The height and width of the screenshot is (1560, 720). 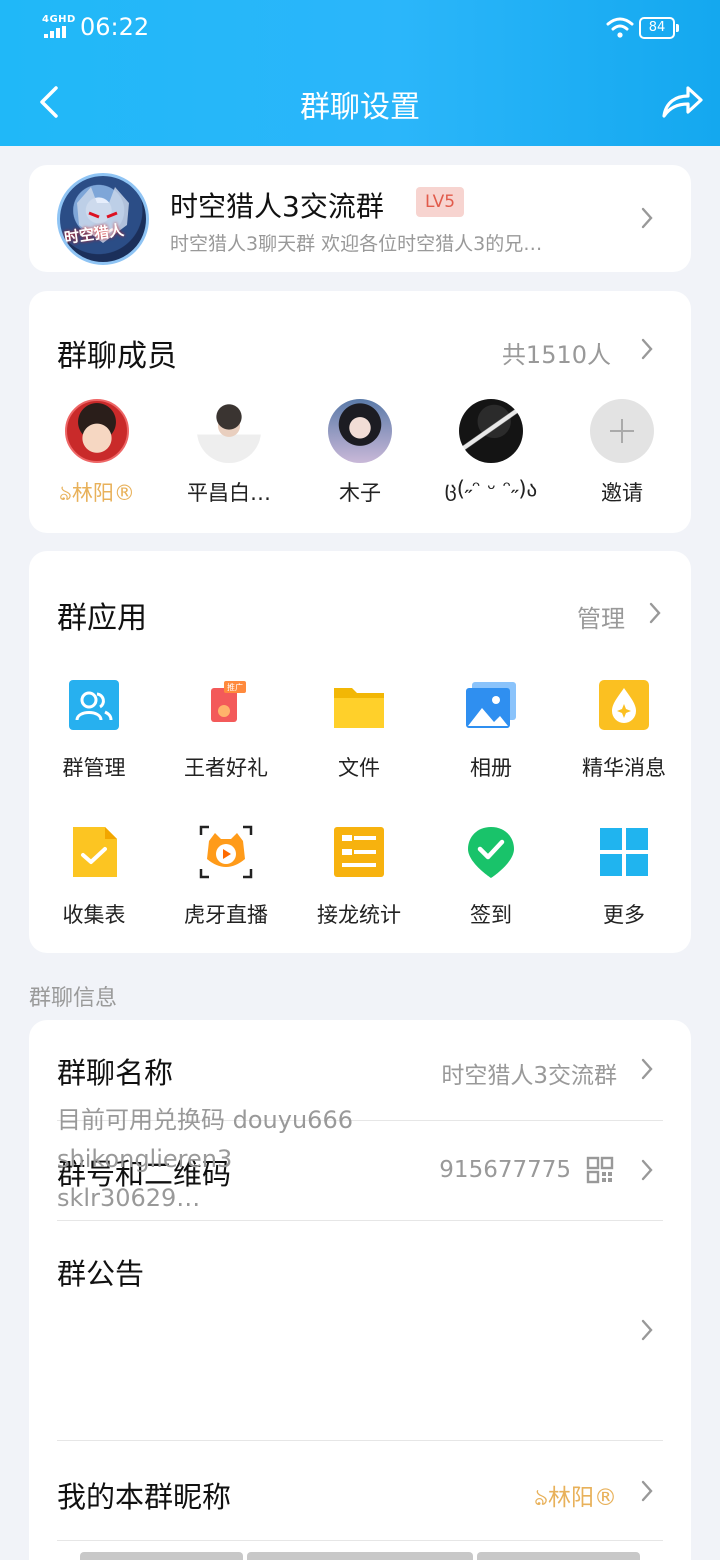 What do you see at coordinates (97, 493) in the screenshot?
I see `member-name: ঌ林阳®` at bounding box center [97, 493].